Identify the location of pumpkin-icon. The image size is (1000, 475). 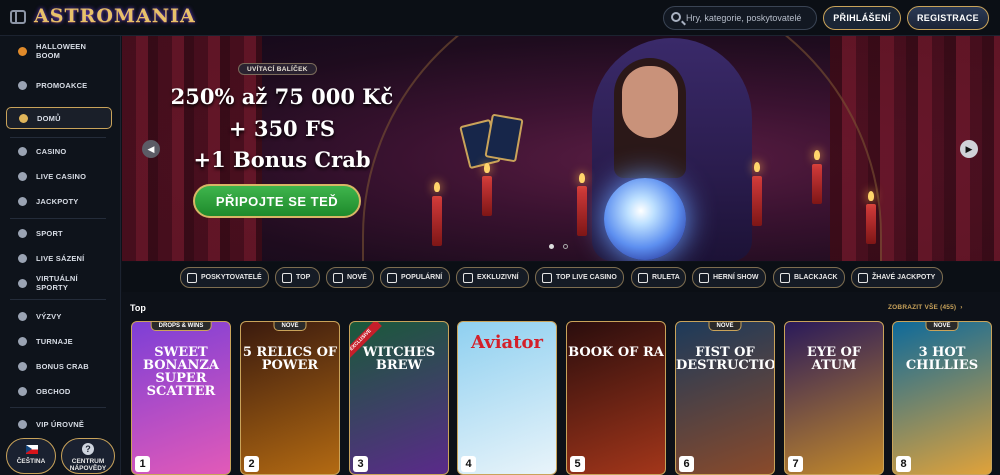
(22, 51).